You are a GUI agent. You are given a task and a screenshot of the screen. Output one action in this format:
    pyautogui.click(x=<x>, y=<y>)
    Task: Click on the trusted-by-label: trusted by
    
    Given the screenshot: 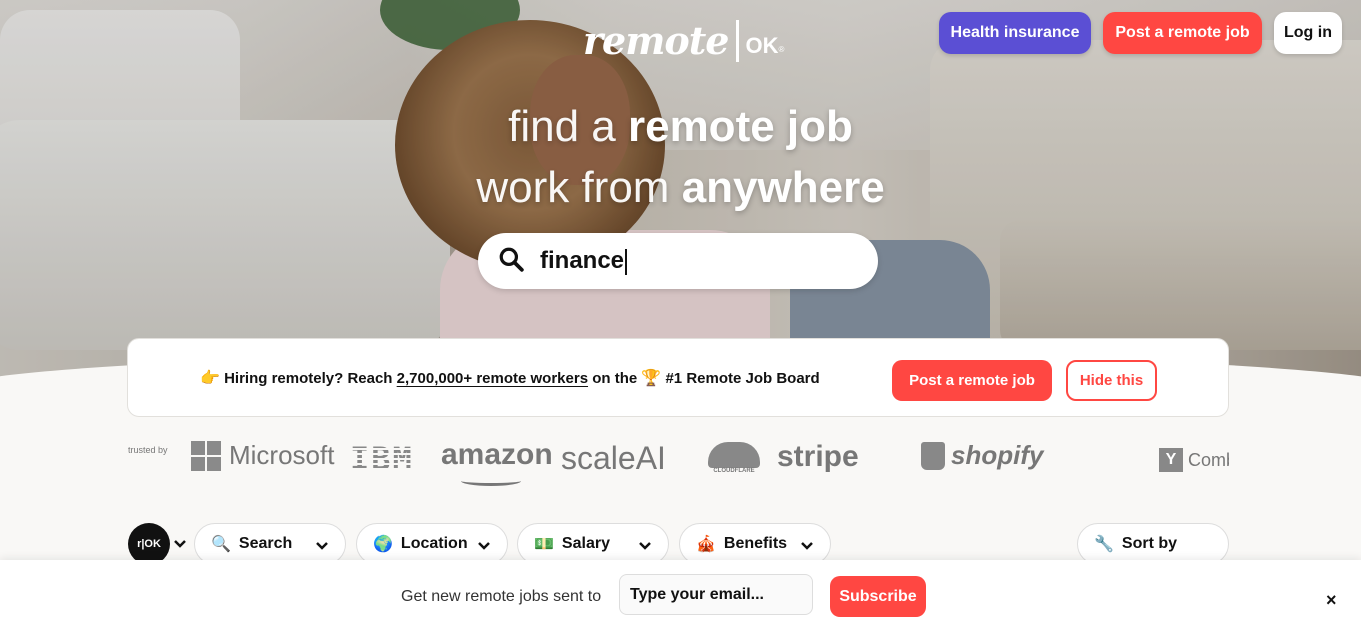 What is the action you would take?
    pyautogui.click(x=148, y=450)
    